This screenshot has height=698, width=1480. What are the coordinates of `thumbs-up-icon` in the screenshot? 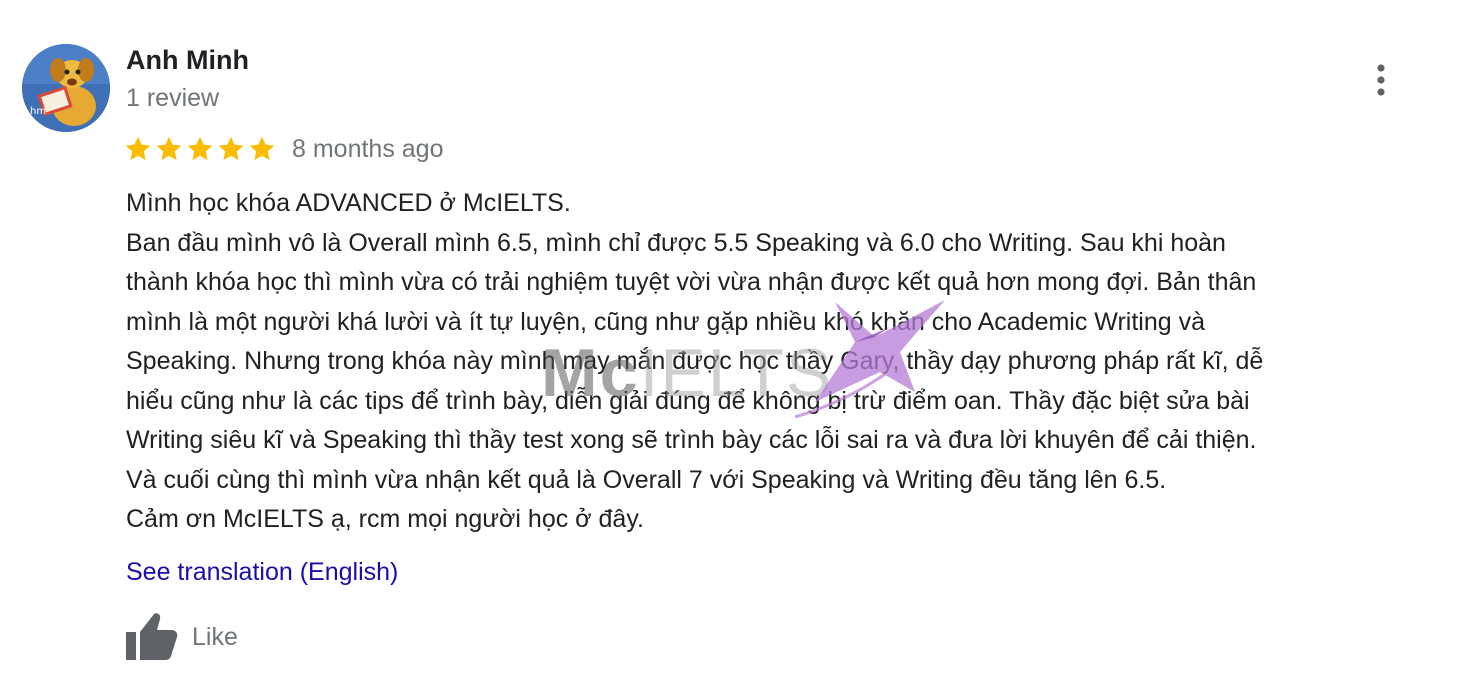 It's located at (152, 636).